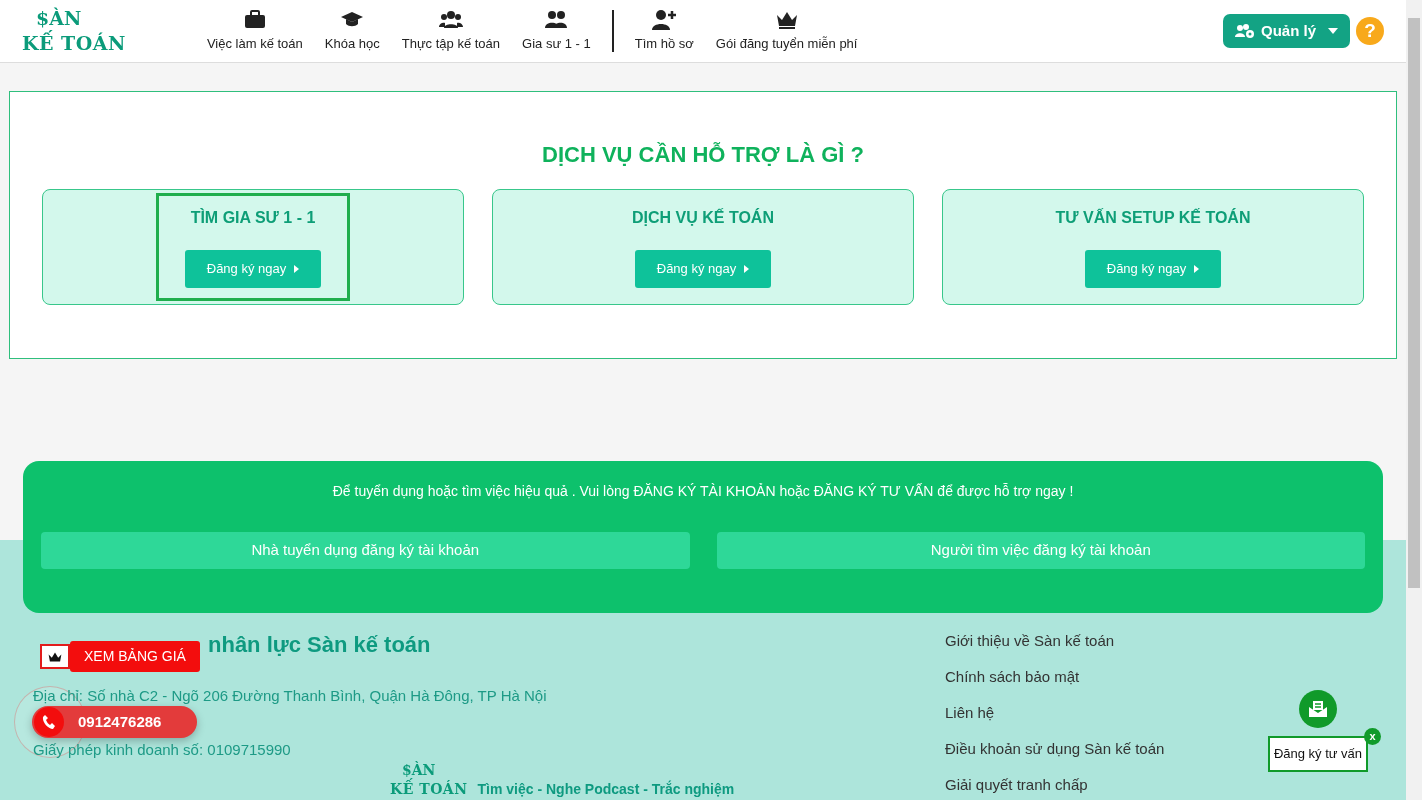 The width and height of the screenshot is (1422, 800). Describe the element at coordinates (703, 218) in the screenshot. I see `card-title: DỊCH VỤ KẾ TOÁN` at that location.